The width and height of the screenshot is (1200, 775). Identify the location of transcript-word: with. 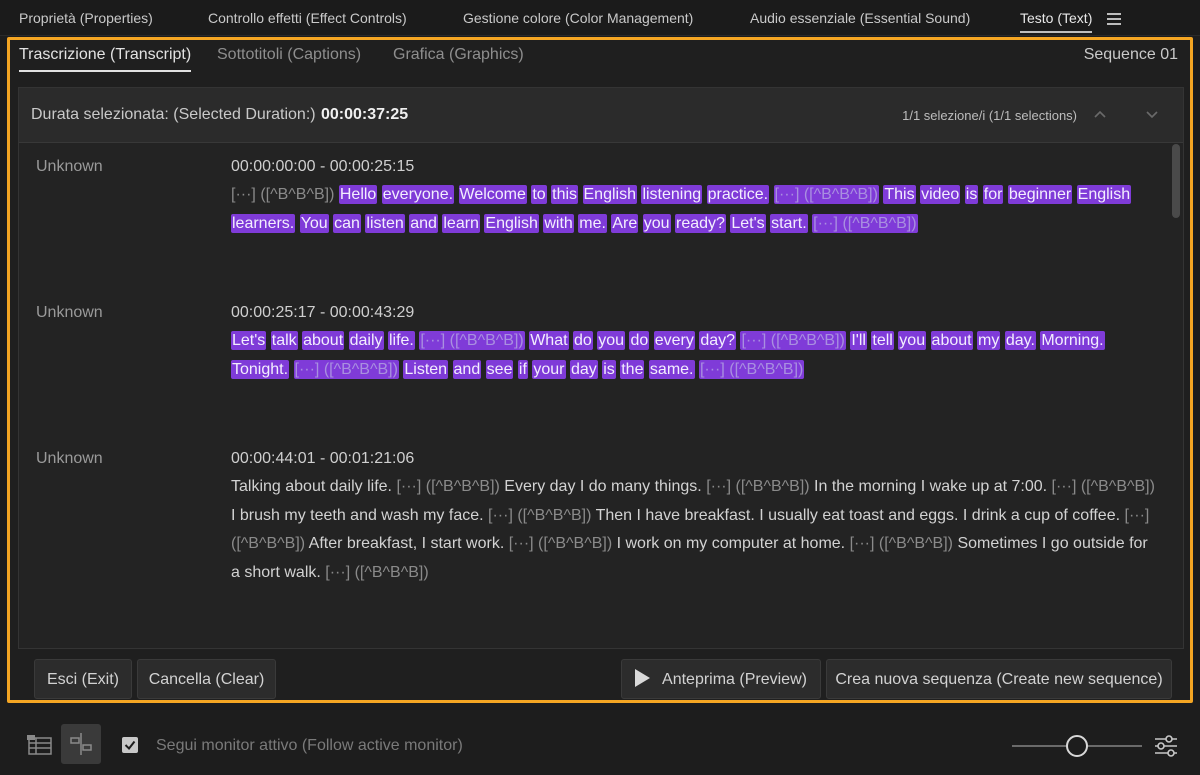
(558, 223).